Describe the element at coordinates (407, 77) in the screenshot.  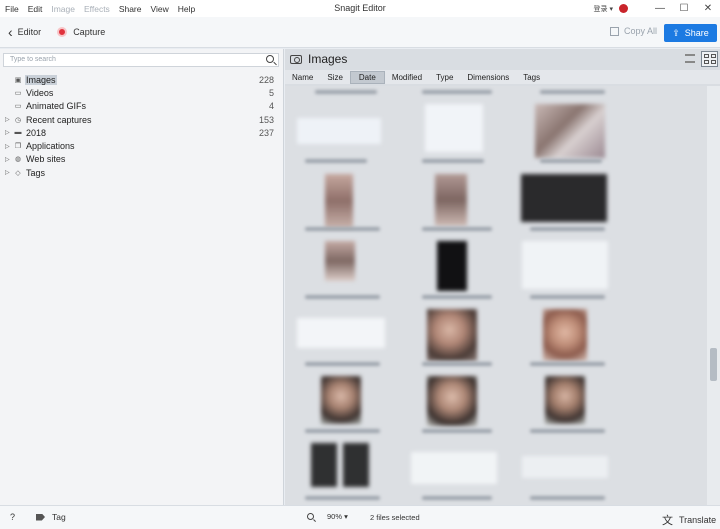
I see `sort-modified: Modified` at that location.